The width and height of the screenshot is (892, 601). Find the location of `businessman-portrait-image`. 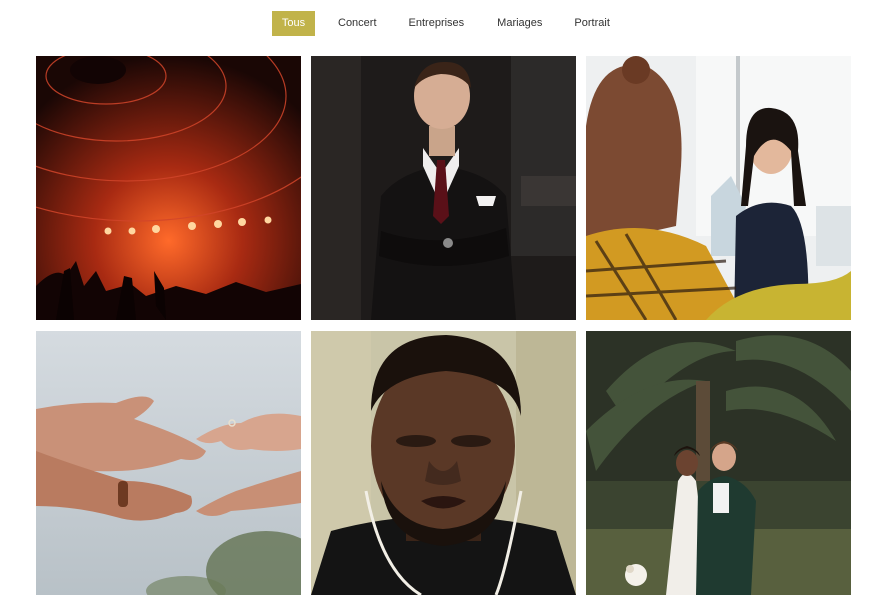

businessman-portrait-image is located at coordinates (443, 188).